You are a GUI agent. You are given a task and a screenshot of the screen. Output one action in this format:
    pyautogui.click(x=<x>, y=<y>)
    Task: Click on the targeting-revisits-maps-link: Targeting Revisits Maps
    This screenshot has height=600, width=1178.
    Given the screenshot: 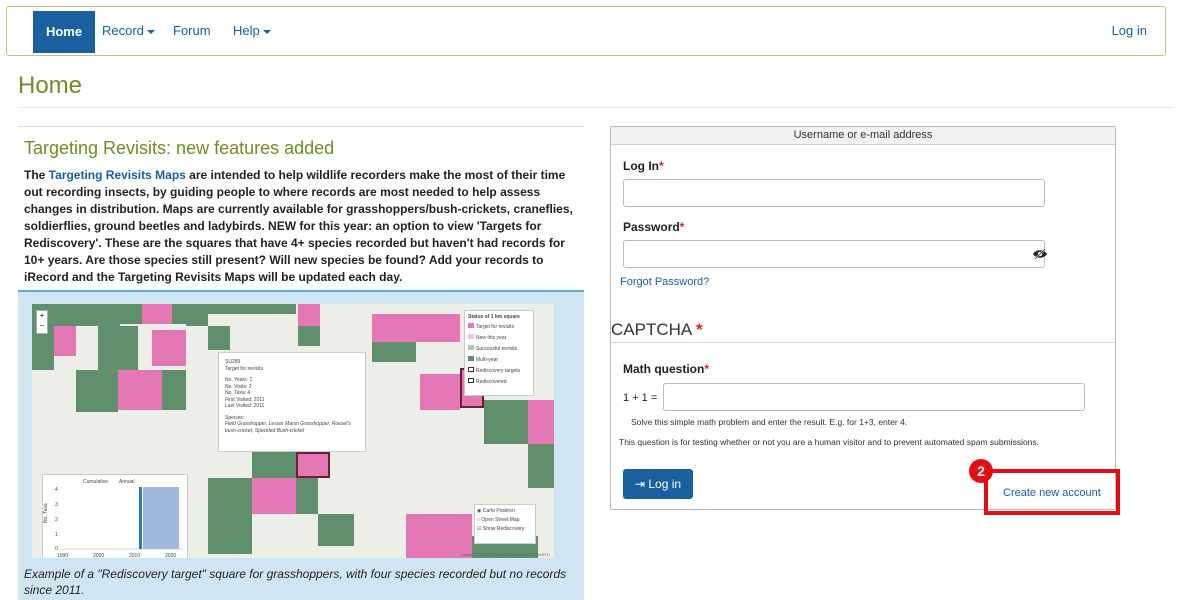 What is the action you would take?
    pyautogui.click(x=117, y=175)
    